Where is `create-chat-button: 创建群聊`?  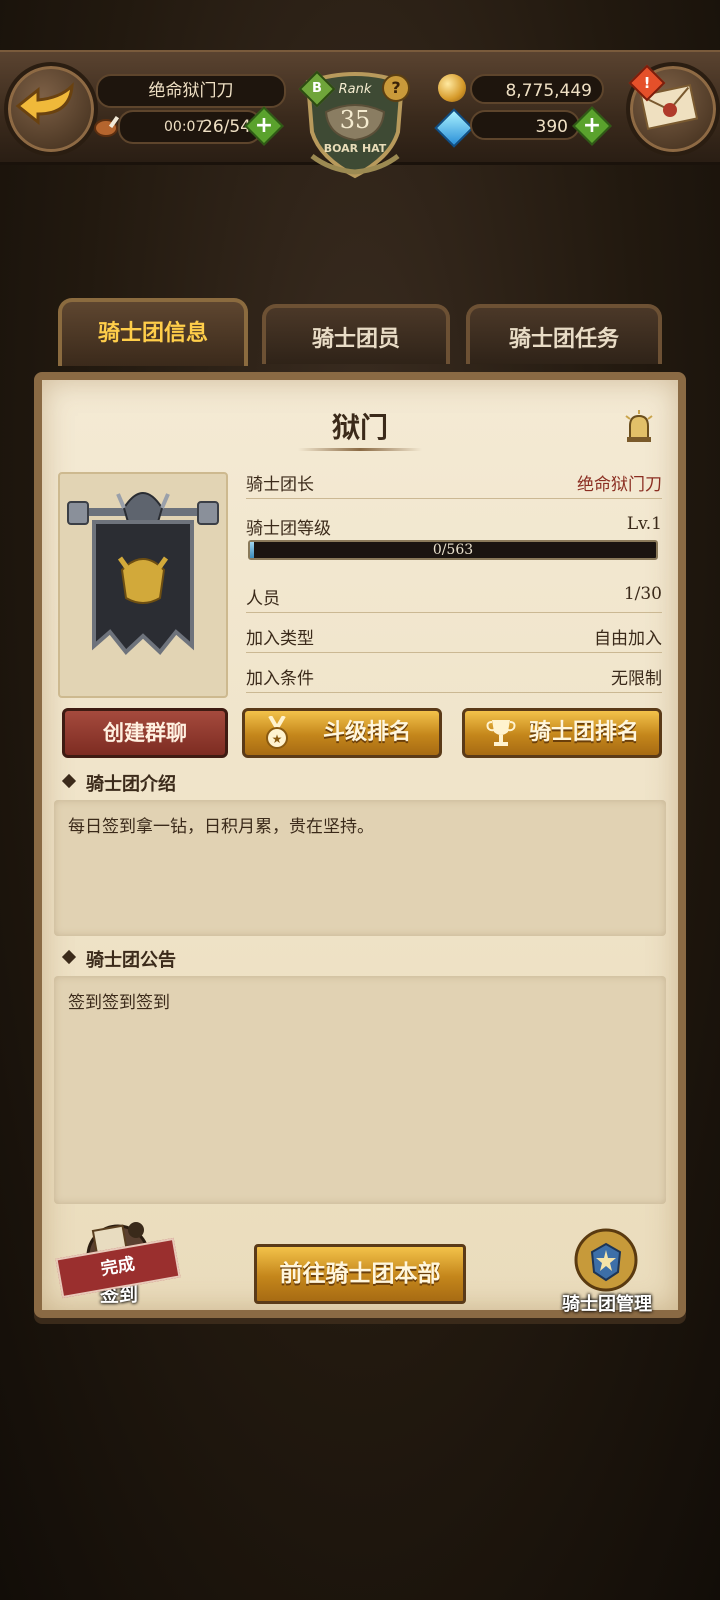
create-chat-button: 创建群聊 is located at coordinates (145, 733).